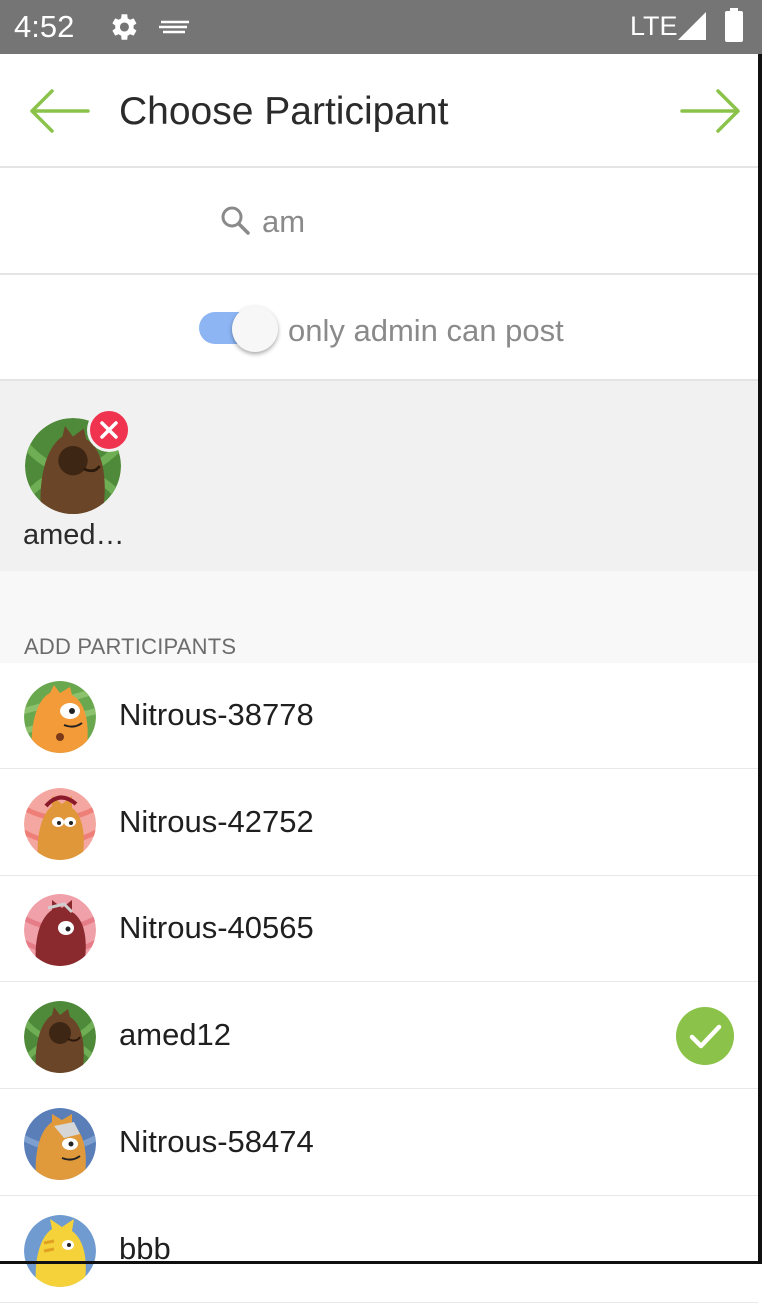 This screenshot has width=762, height=1303. I want to click on cat-avatar-yellow-blue-icon, so click(60, 1251).